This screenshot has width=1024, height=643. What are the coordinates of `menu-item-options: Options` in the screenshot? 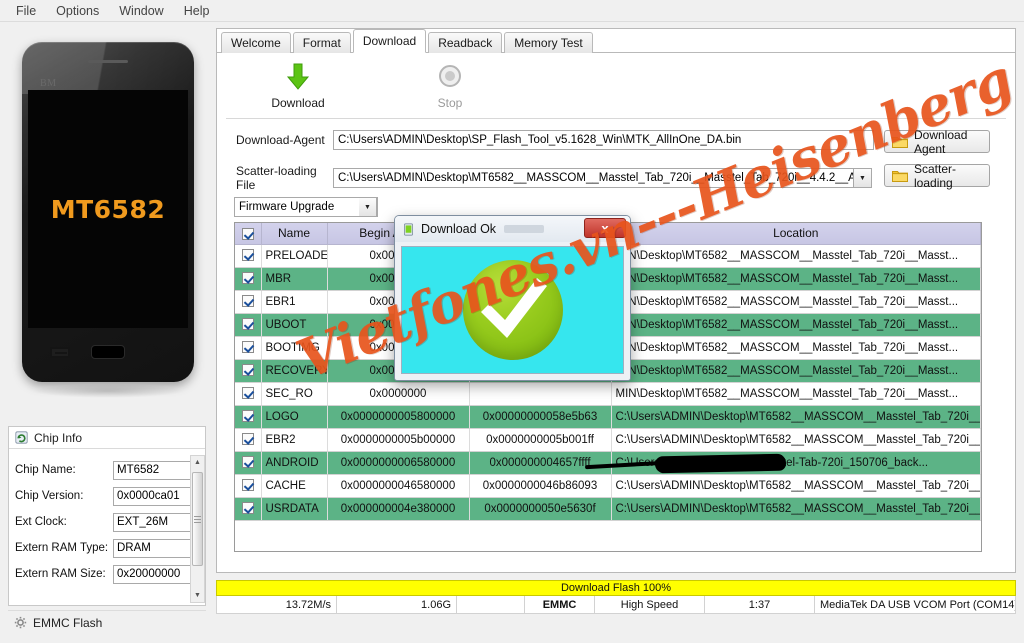 It's located at (77, 11).